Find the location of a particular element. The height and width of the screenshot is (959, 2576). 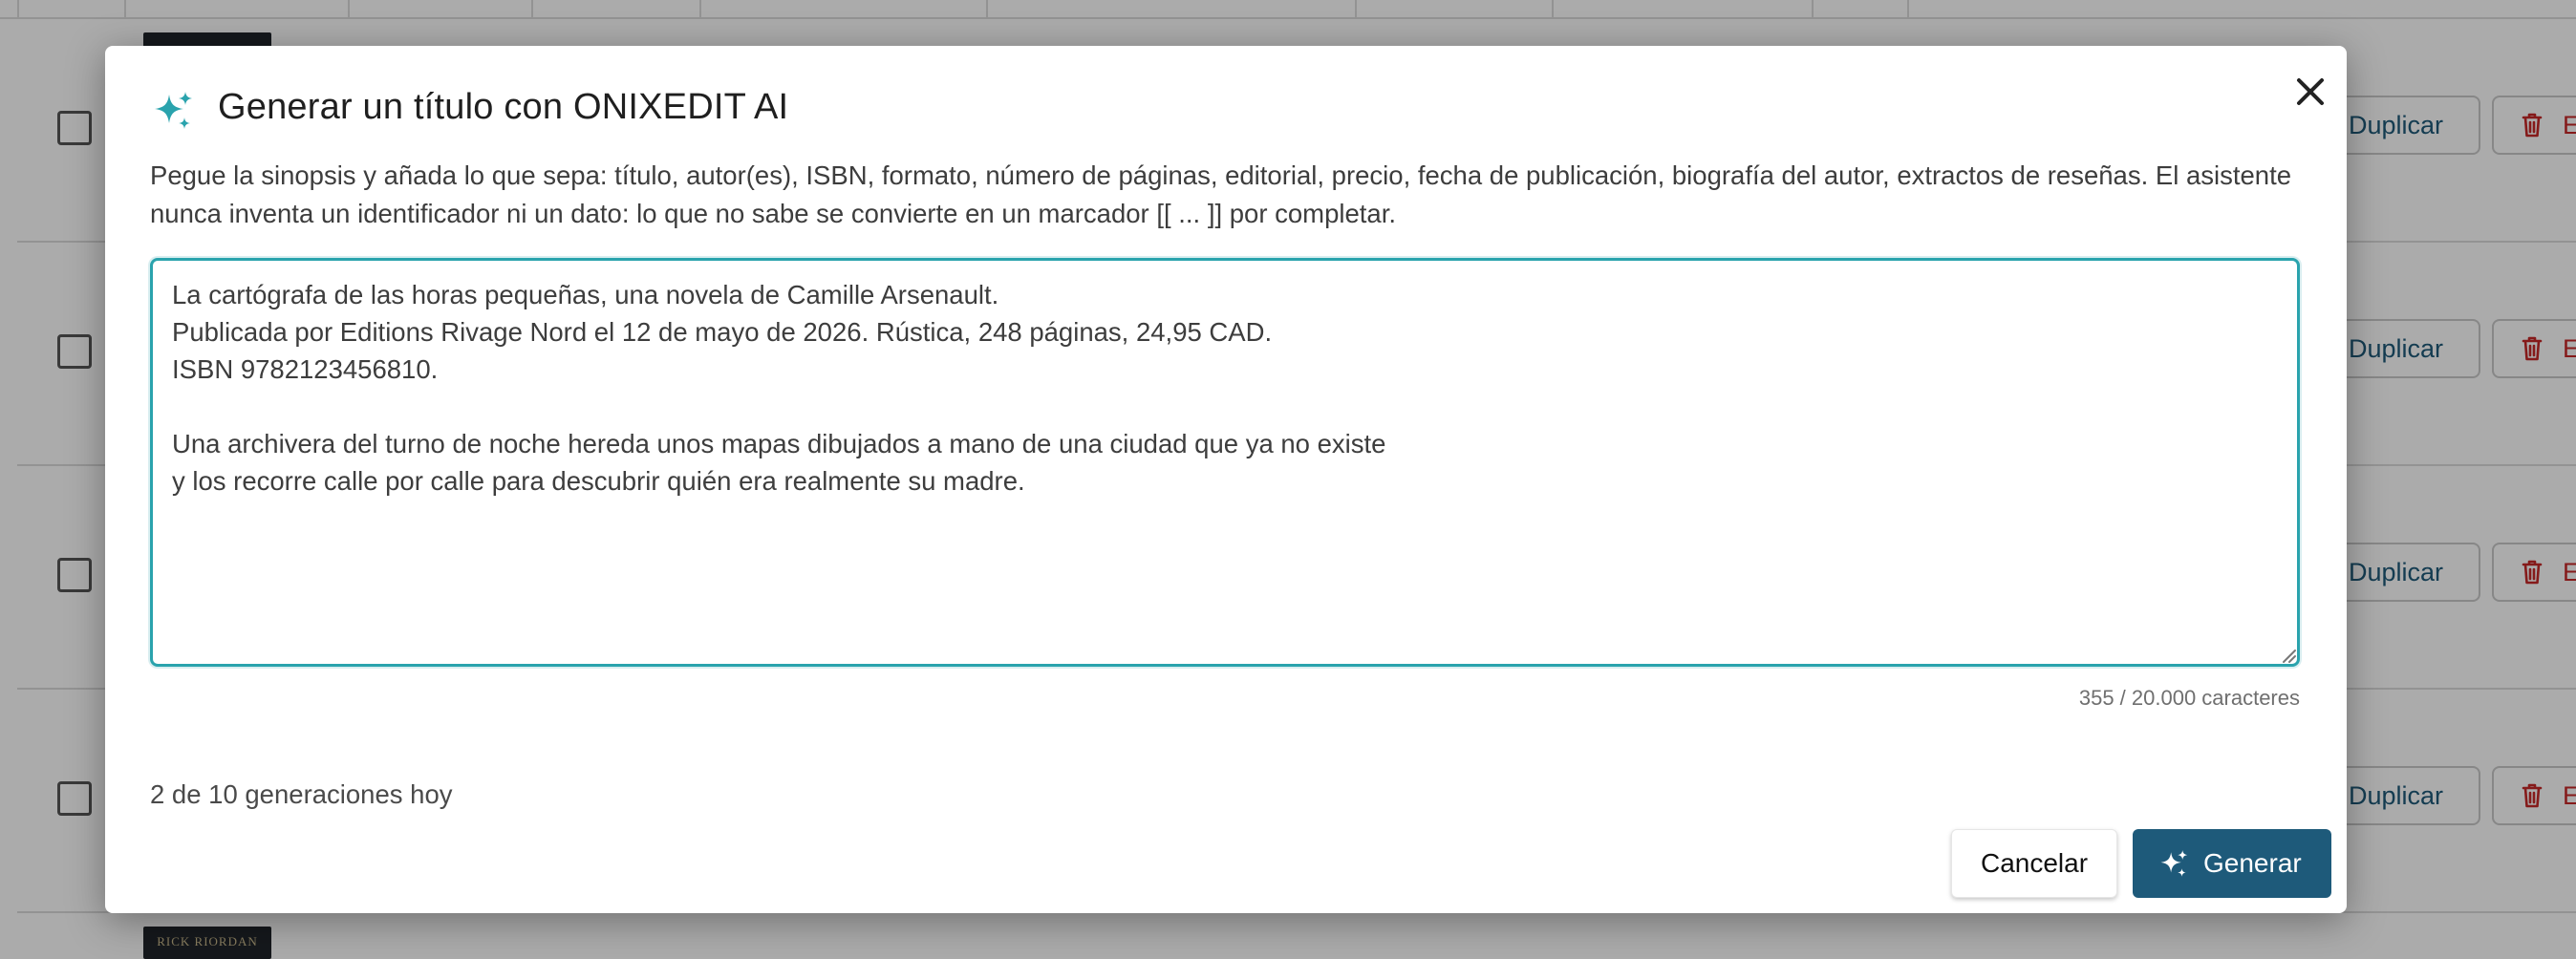

generate-button: Generar is located at coordinates (2232, 863).